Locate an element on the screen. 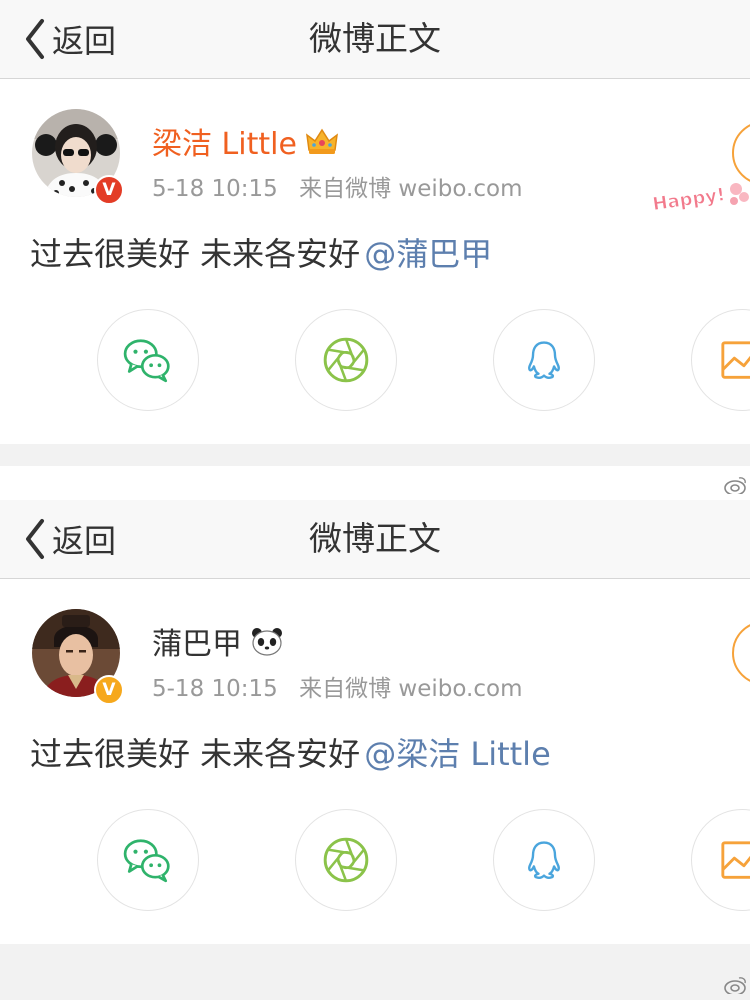  sticker-text: Happy! is located at coordinates (688, 199).